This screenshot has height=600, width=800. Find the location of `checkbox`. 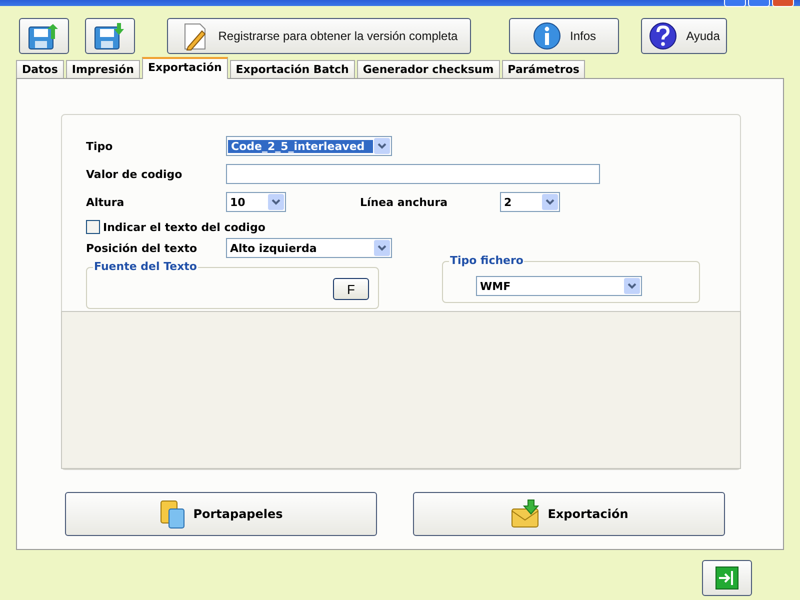

checkbox is located at coordinates (93, 227).